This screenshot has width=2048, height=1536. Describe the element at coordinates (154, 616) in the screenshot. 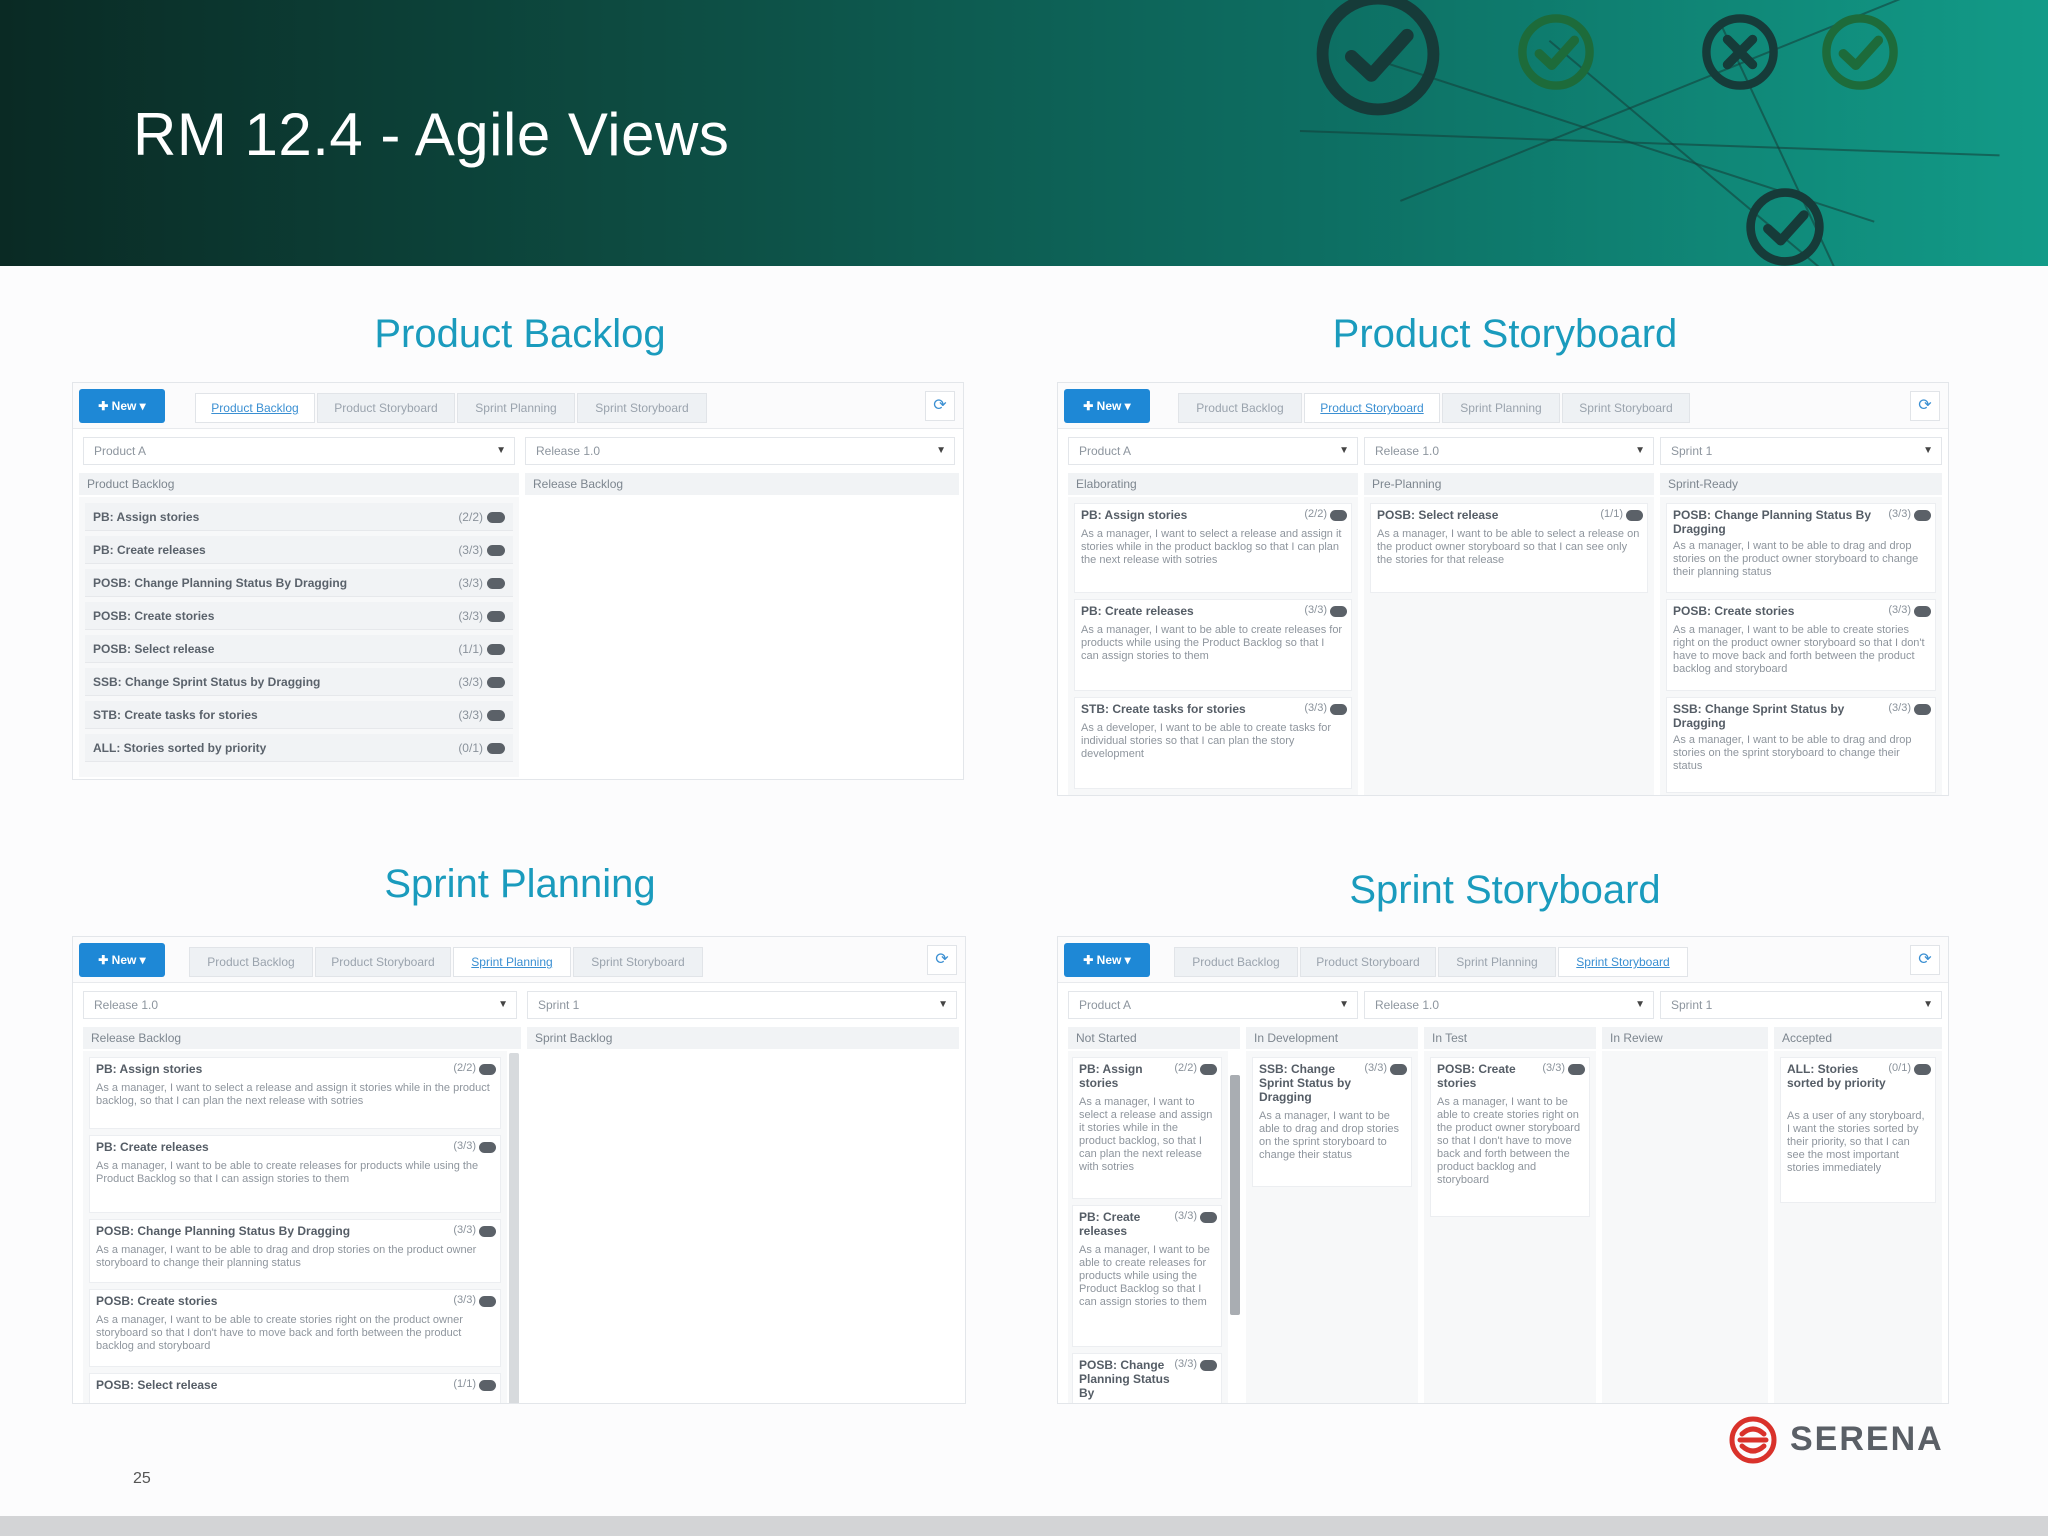

I see `row-label: POSB: Create stories` at that location.